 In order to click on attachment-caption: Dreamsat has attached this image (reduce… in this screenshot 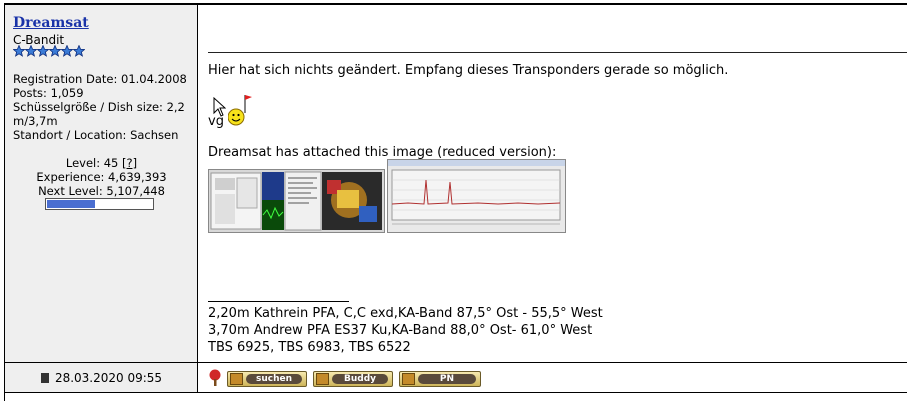, I will do `click(382, 152)`.